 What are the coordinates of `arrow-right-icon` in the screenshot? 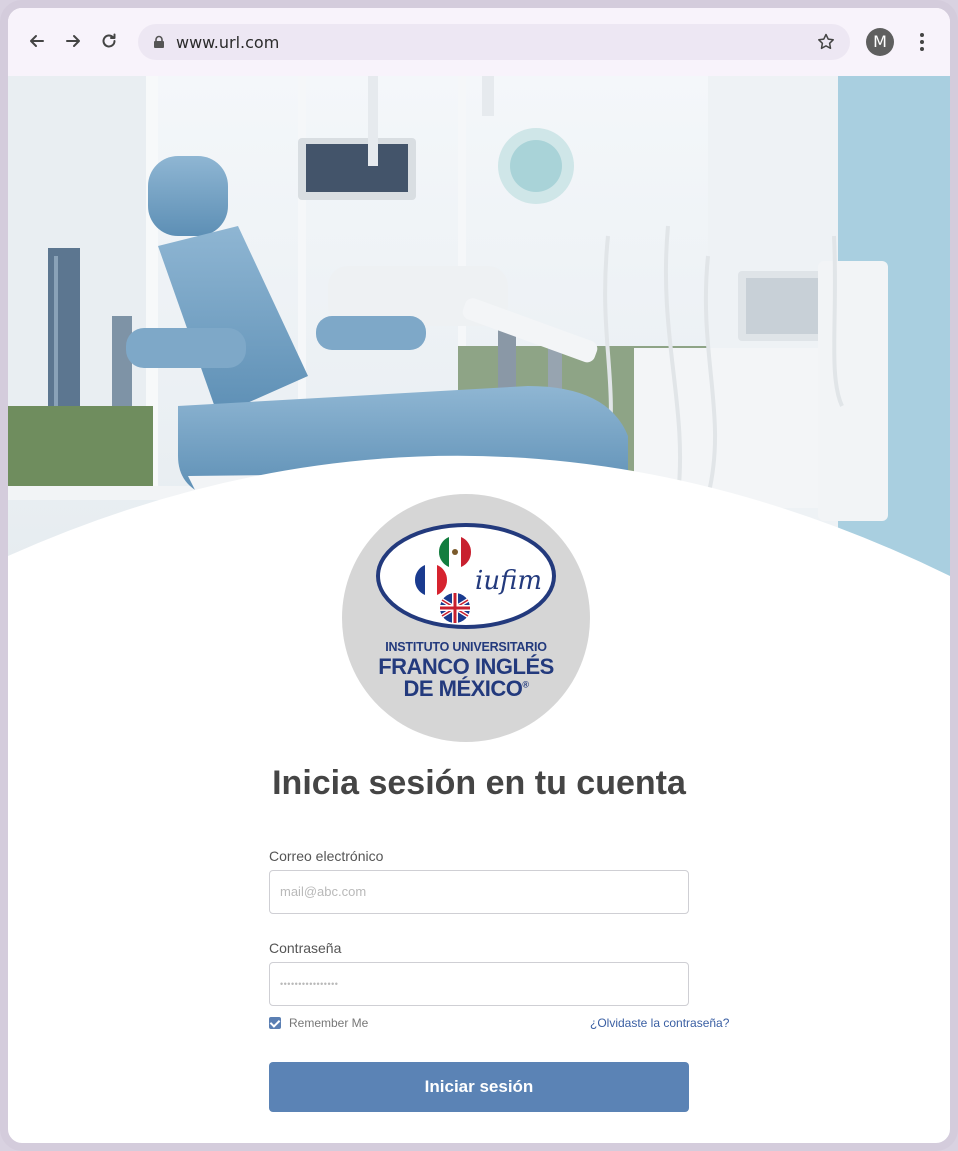 It's located at (73, 41).